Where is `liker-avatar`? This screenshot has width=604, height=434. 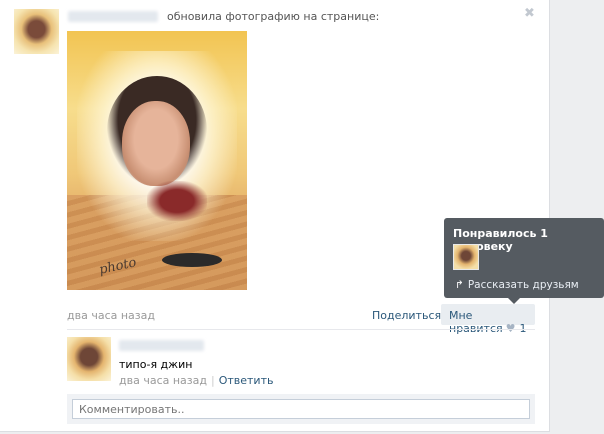 liker-avatar is located at coordinates (466, 257).